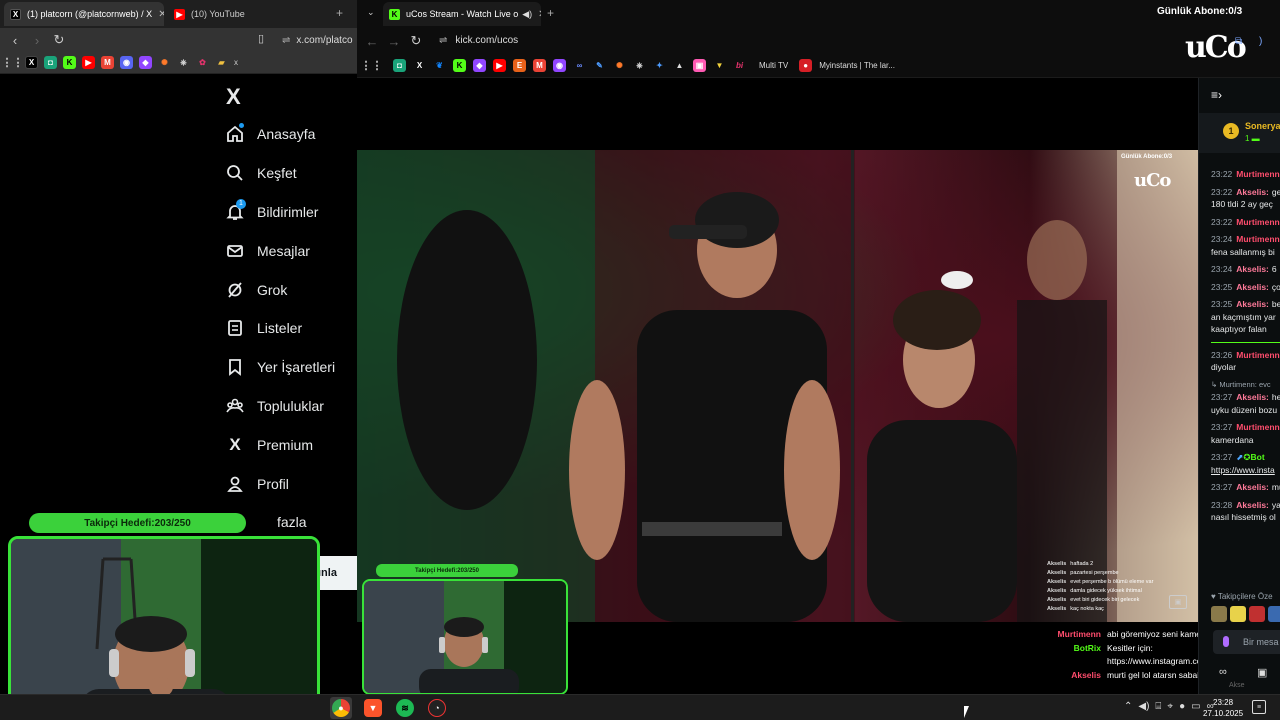 This screenshot has height=720, width=1280. Describe the element at coordinates (1223, 672) in the screenshot. I see `infinity-icon: ∞` at that location.